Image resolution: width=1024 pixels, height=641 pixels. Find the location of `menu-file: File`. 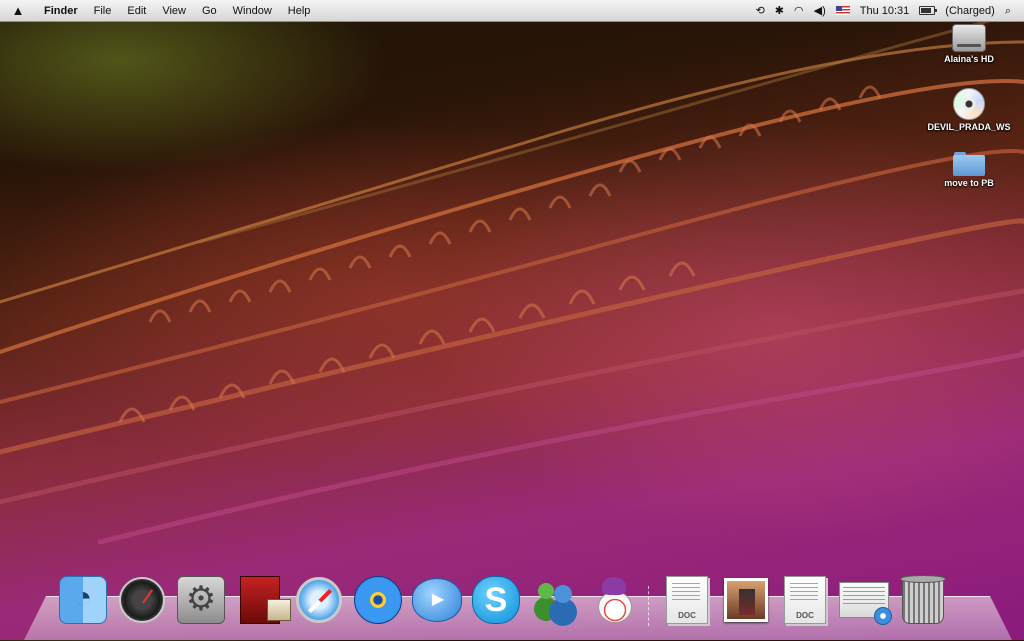

menu-file: File is located at coordinates (103, 11).